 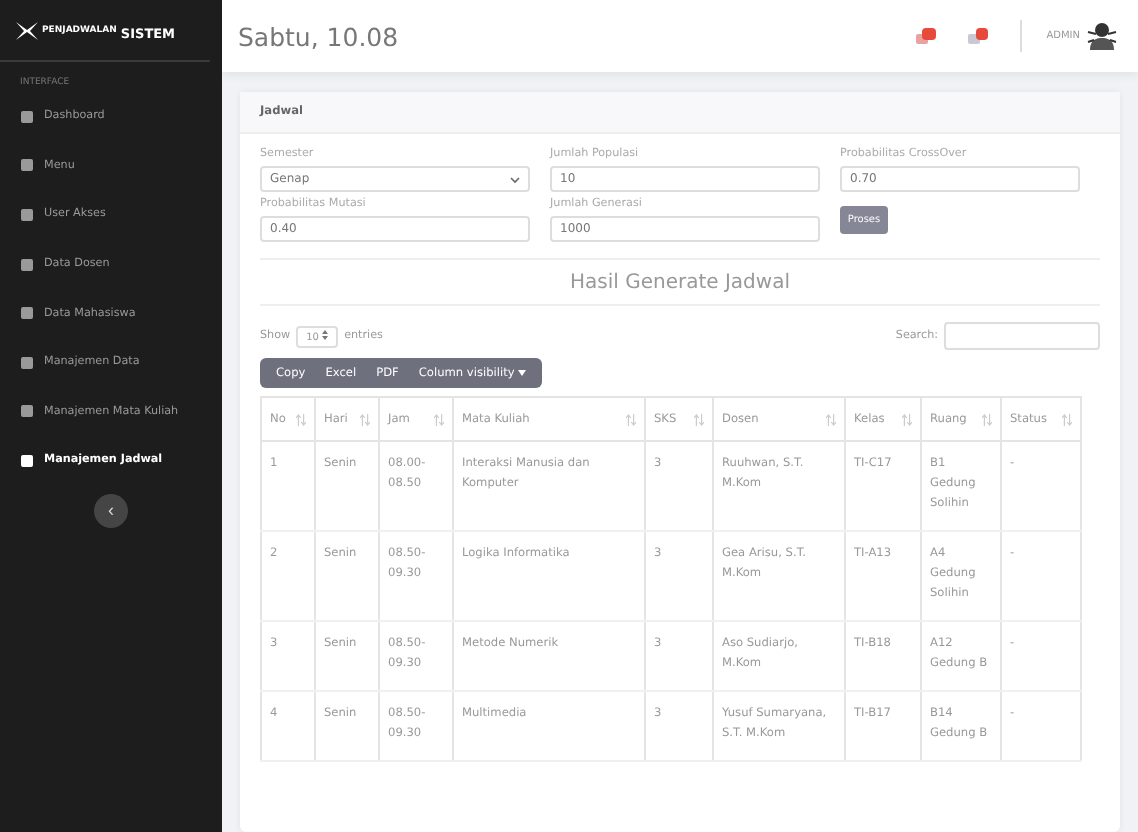 I want to click on logo-icon, so click(x=27, y=30).